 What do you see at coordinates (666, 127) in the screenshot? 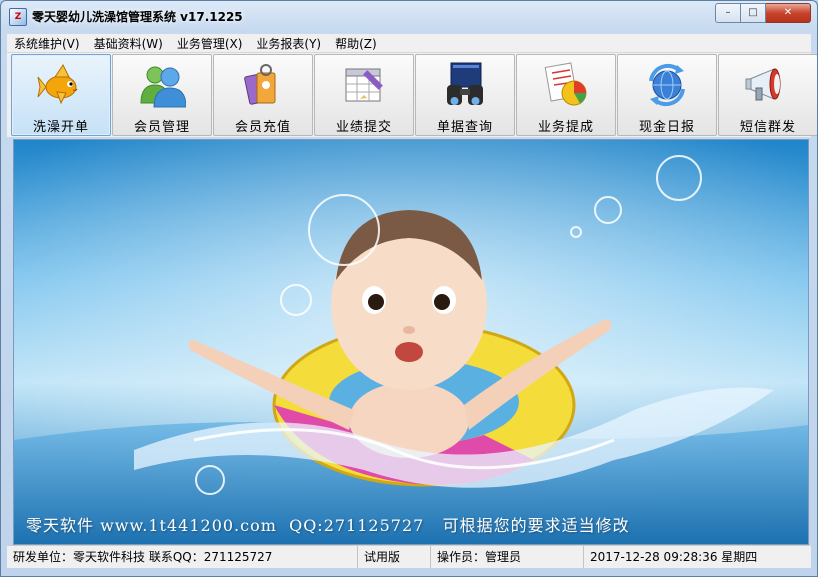
I see `cash-daily-report-label: 现金日报` at bounding box center [666, 127].